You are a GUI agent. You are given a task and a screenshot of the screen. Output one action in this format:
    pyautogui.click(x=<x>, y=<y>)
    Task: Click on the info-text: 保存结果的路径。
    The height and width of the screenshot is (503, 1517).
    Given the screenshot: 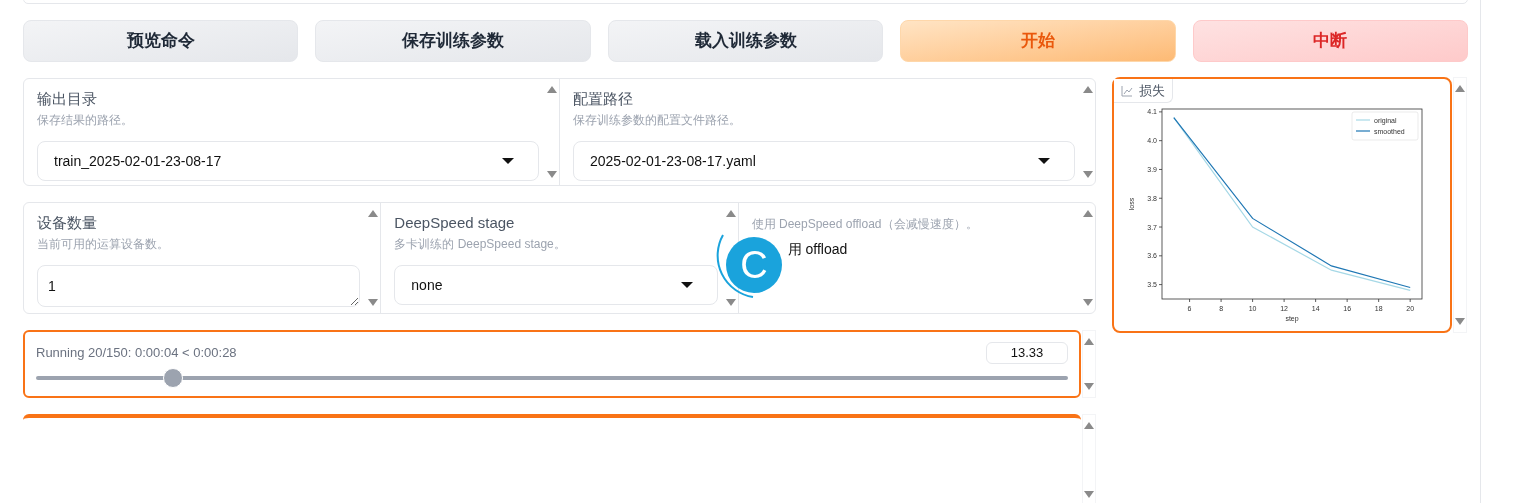 What is the action you would take?
    pyautogui.click(x=85, y=120)
    